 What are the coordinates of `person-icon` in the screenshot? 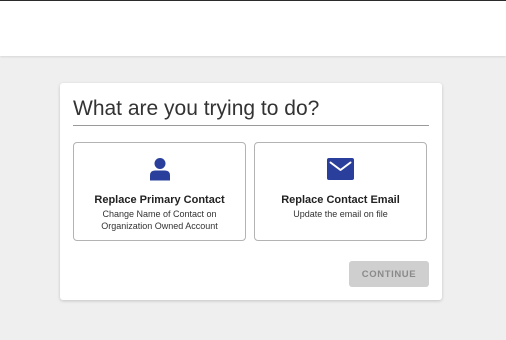 It's located at (159, 169).